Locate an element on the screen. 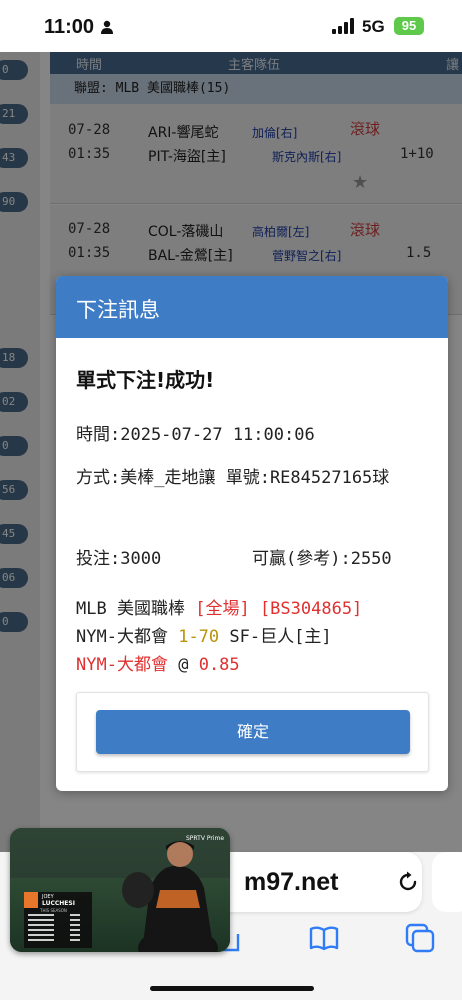 Image resolution: width=462 pixels, height=1000 pixels. bet-period: [全場] is located at coordinates (222, 609).